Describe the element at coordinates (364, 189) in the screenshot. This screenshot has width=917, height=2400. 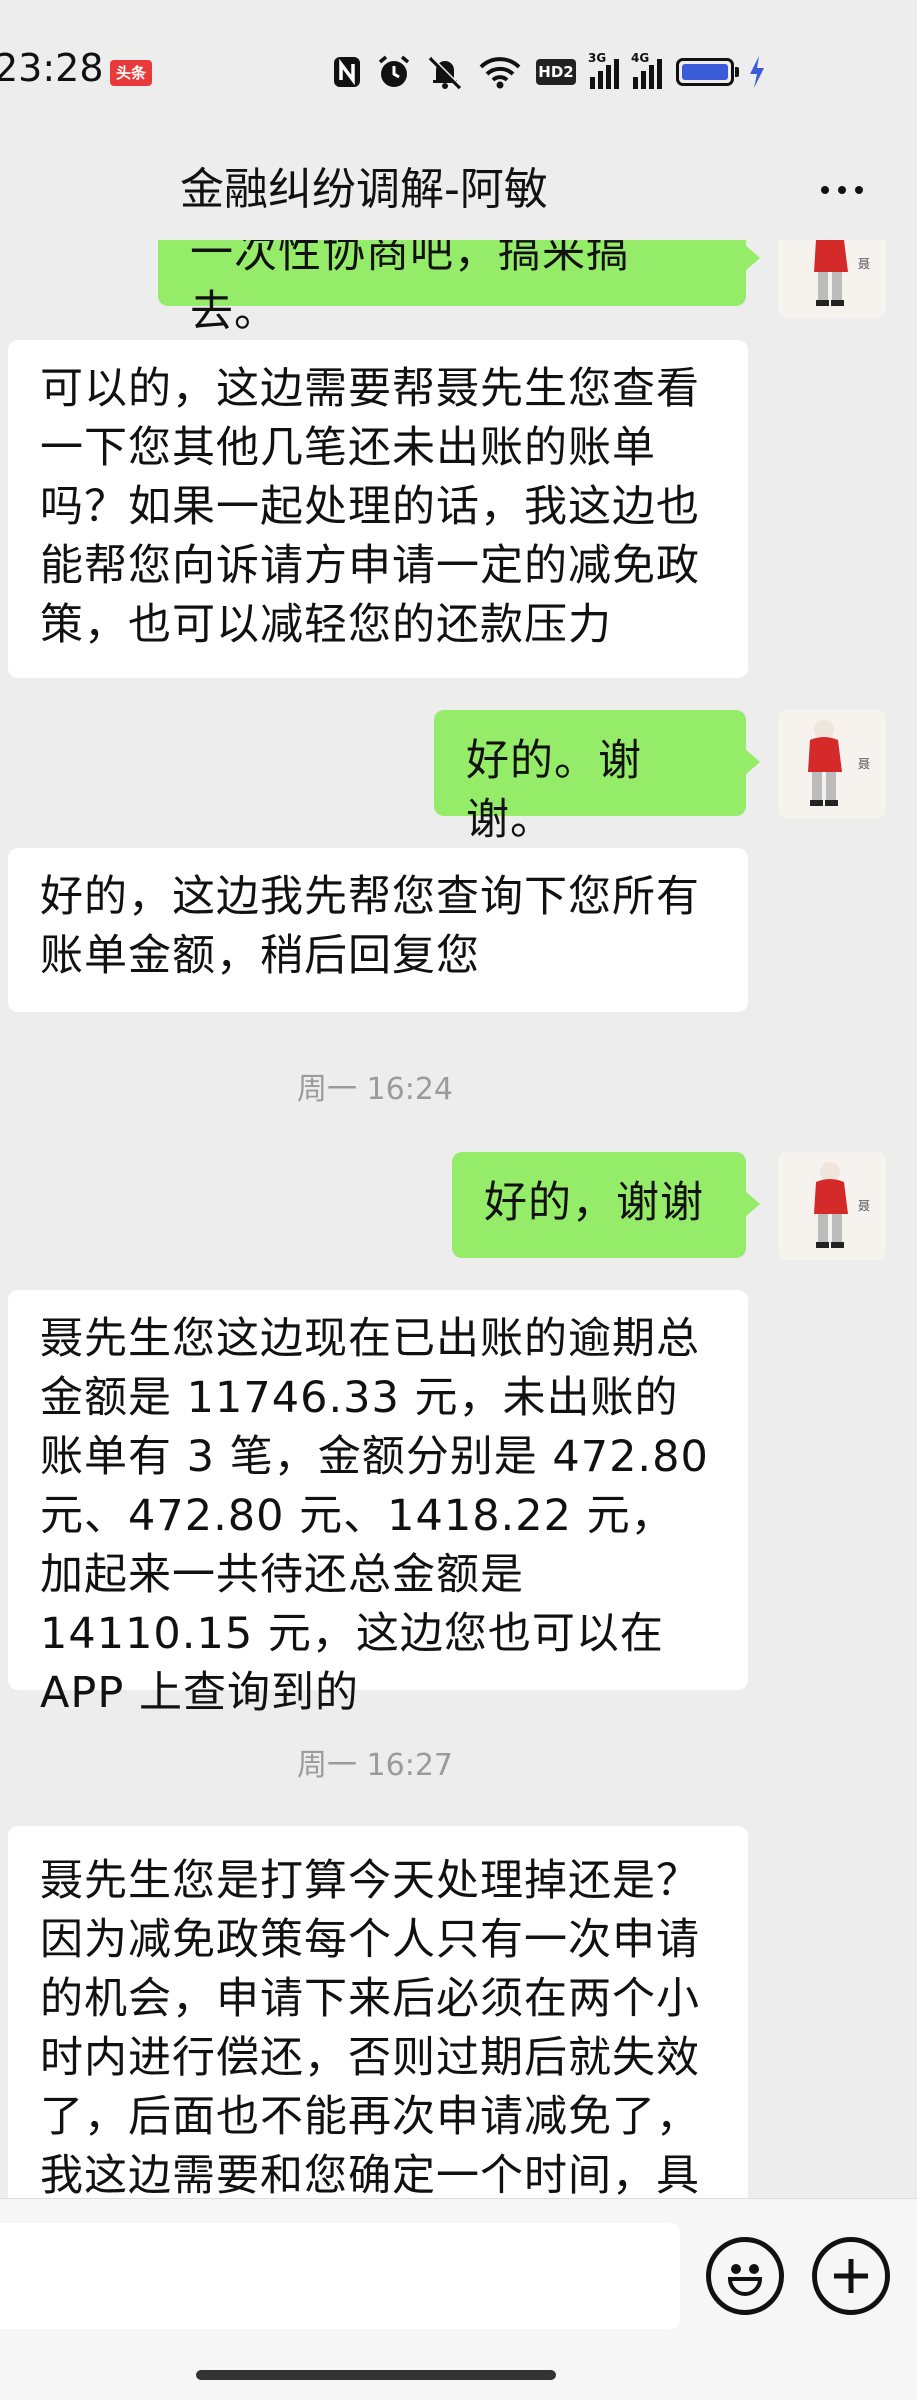
I see `chat-title: 金融纠纷调解-阿敏` at that location.